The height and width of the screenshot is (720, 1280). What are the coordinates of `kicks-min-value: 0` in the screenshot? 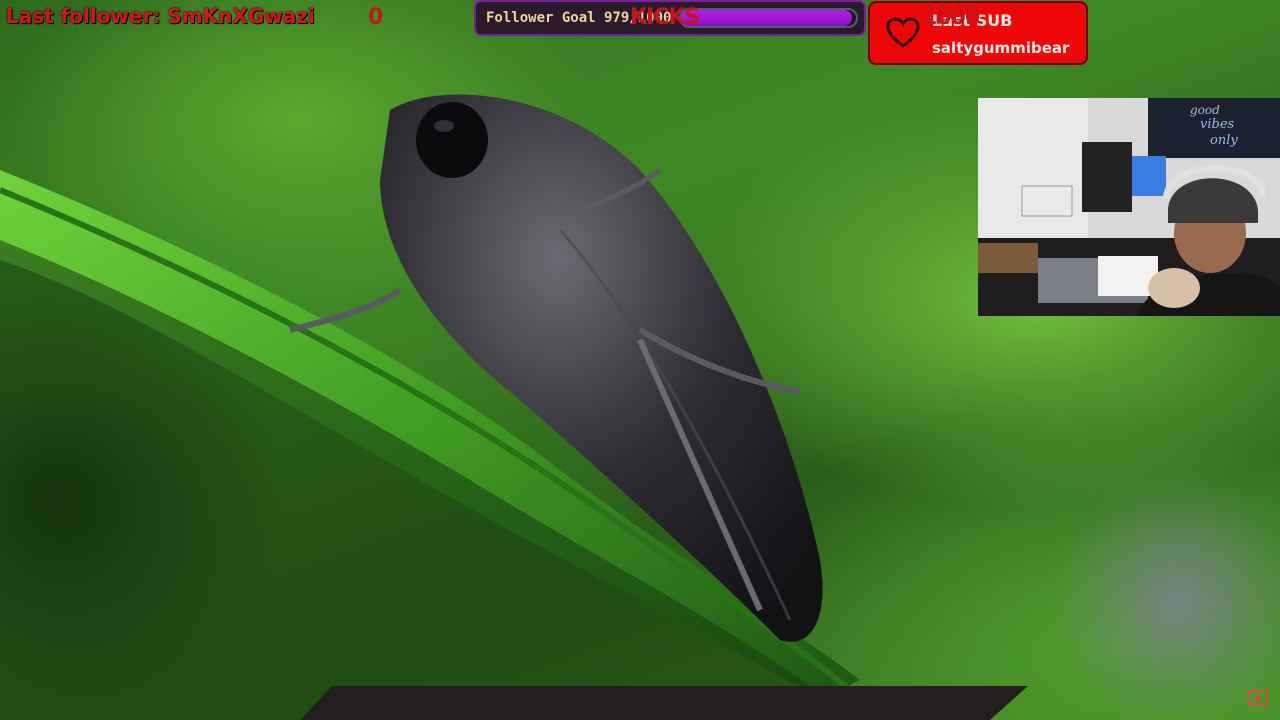 It's located at (375, 17).